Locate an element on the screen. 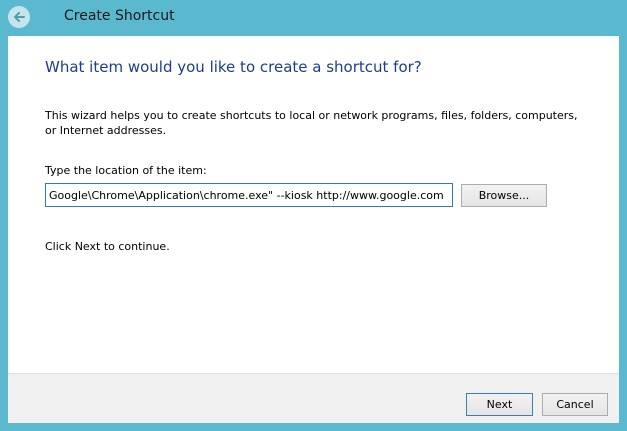 This screenshot has width=627, height=431. location-label: Type the location of the item: is located at coordinates (126, 170).